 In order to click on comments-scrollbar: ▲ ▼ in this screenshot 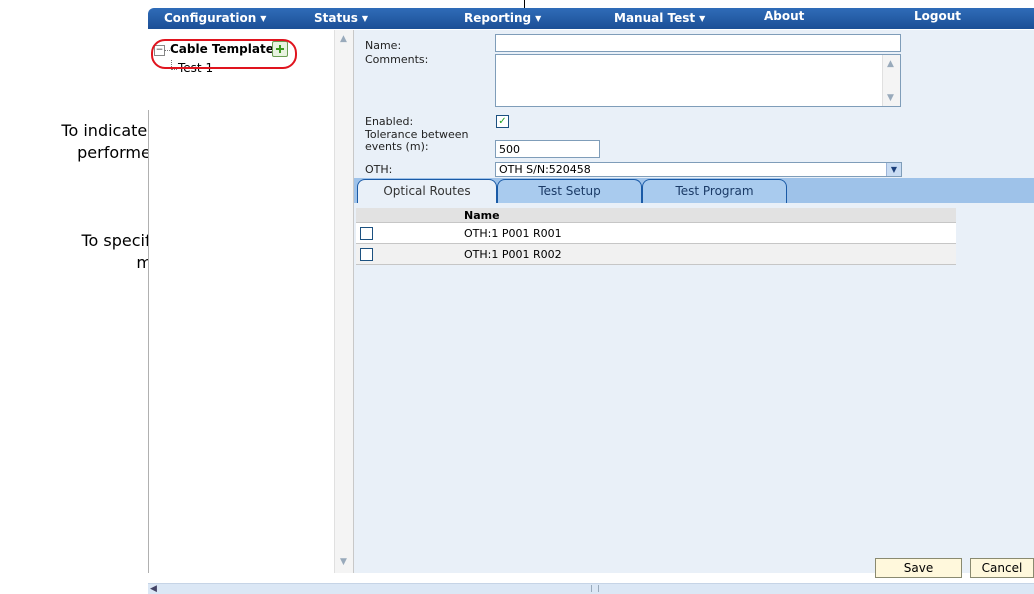, I will do `click(891, 80)`.